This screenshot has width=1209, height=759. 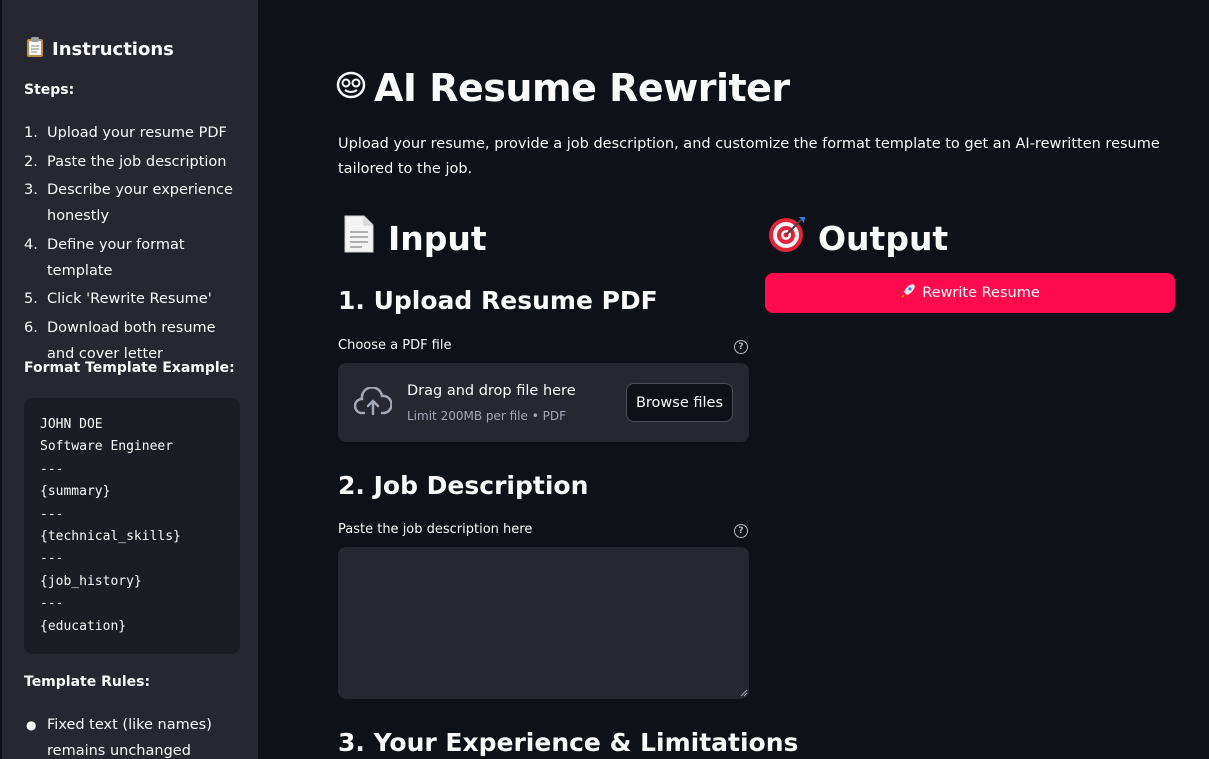 I want to click on list-item: 2. Paste the job description, so click(x=125, y=161).